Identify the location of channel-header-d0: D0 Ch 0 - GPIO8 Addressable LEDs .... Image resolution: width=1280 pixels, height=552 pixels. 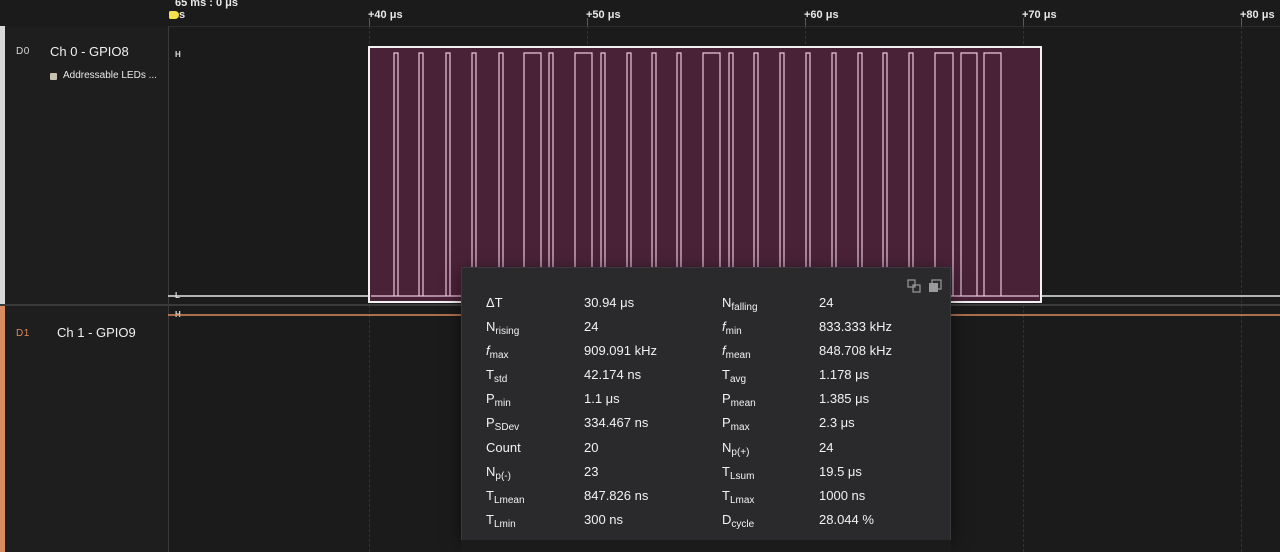
(84, 165).